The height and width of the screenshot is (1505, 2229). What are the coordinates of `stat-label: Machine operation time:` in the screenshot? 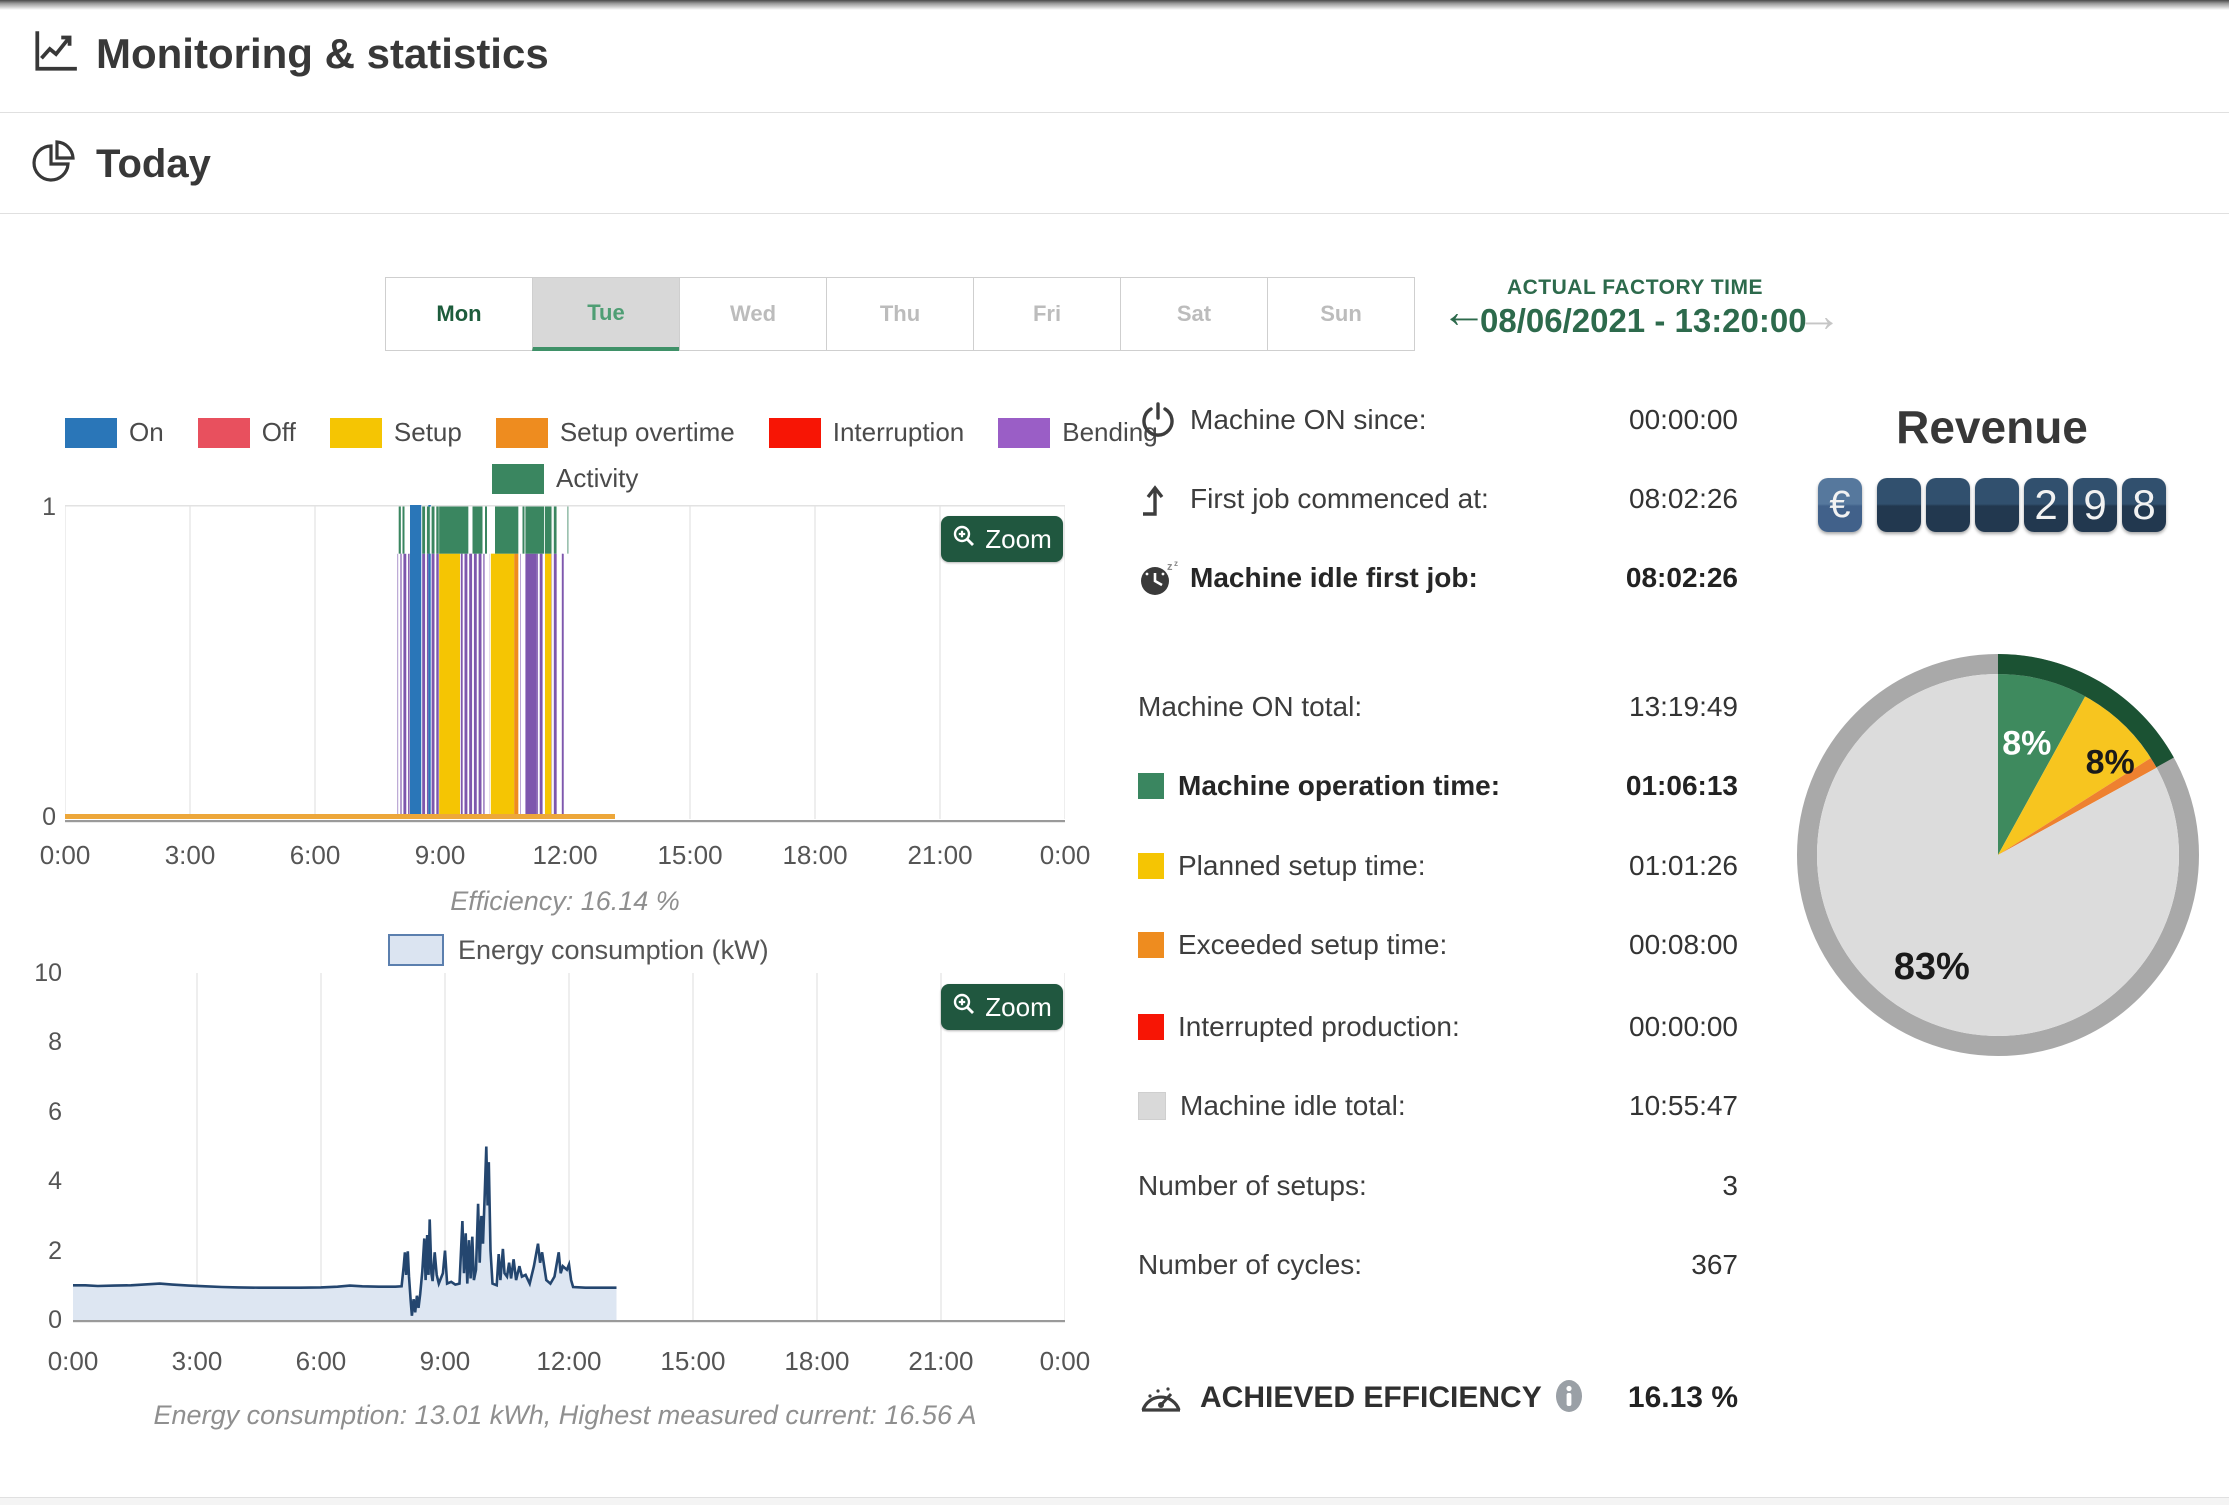 It's located at (1339, 785).